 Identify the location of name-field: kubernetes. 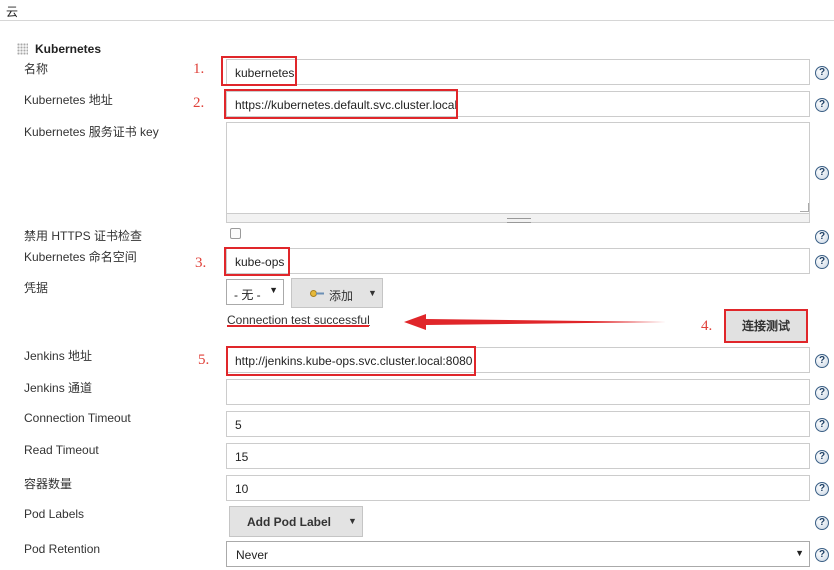
(515, 71).